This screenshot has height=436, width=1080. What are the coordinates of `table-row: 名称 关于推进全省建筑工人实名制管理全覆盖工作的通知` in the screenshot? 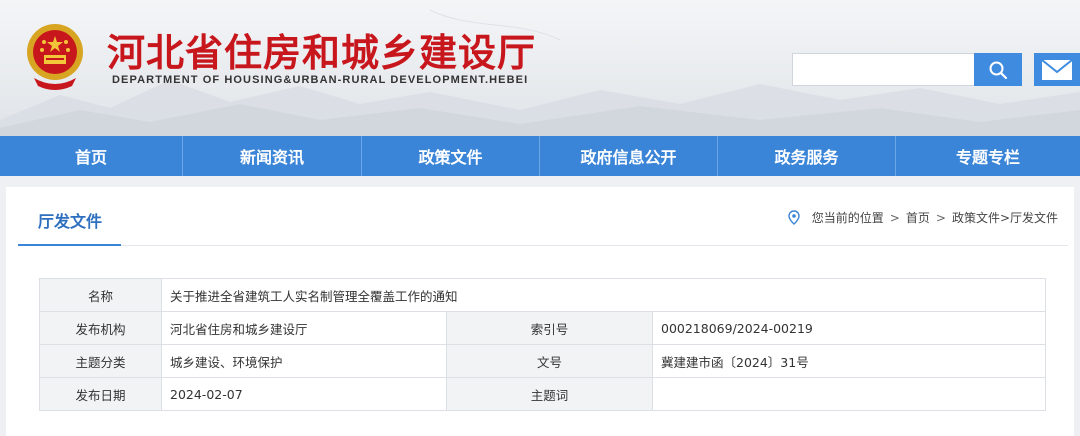 It's located at (542, 295).